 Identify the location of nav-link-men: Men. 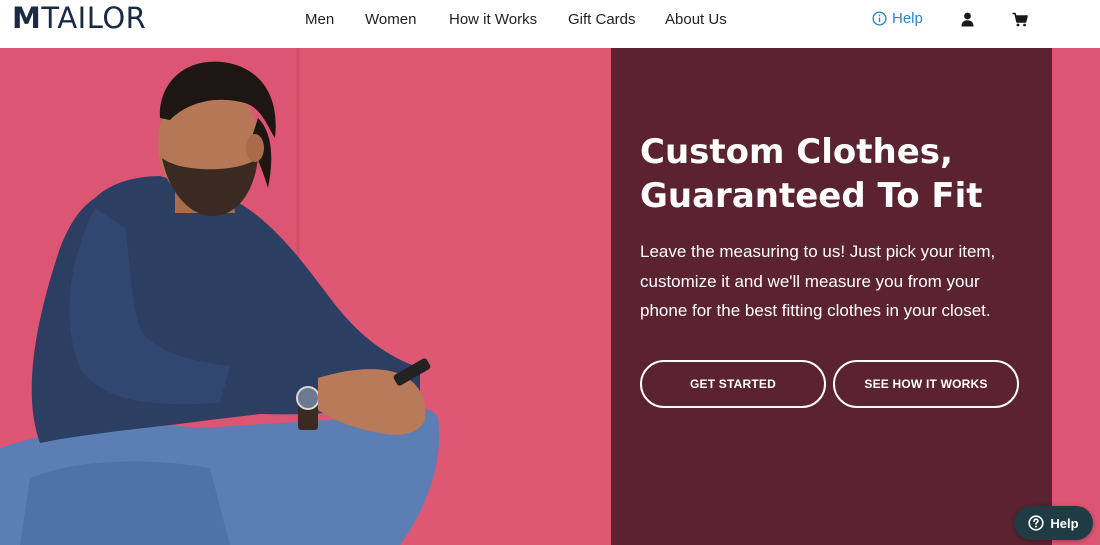
(319, 19).